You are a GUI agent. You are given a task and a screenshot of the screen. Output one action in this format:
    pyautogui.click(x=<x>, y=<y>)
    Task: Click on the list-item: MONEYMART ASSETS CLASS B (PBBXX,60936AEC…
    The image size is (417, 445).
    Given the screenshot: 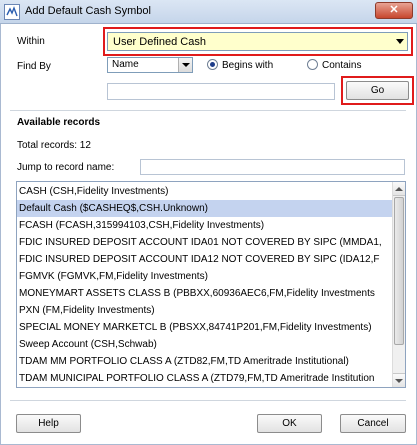 What is the action you would take?
    pyautogui.click(x=205, y=293)
    